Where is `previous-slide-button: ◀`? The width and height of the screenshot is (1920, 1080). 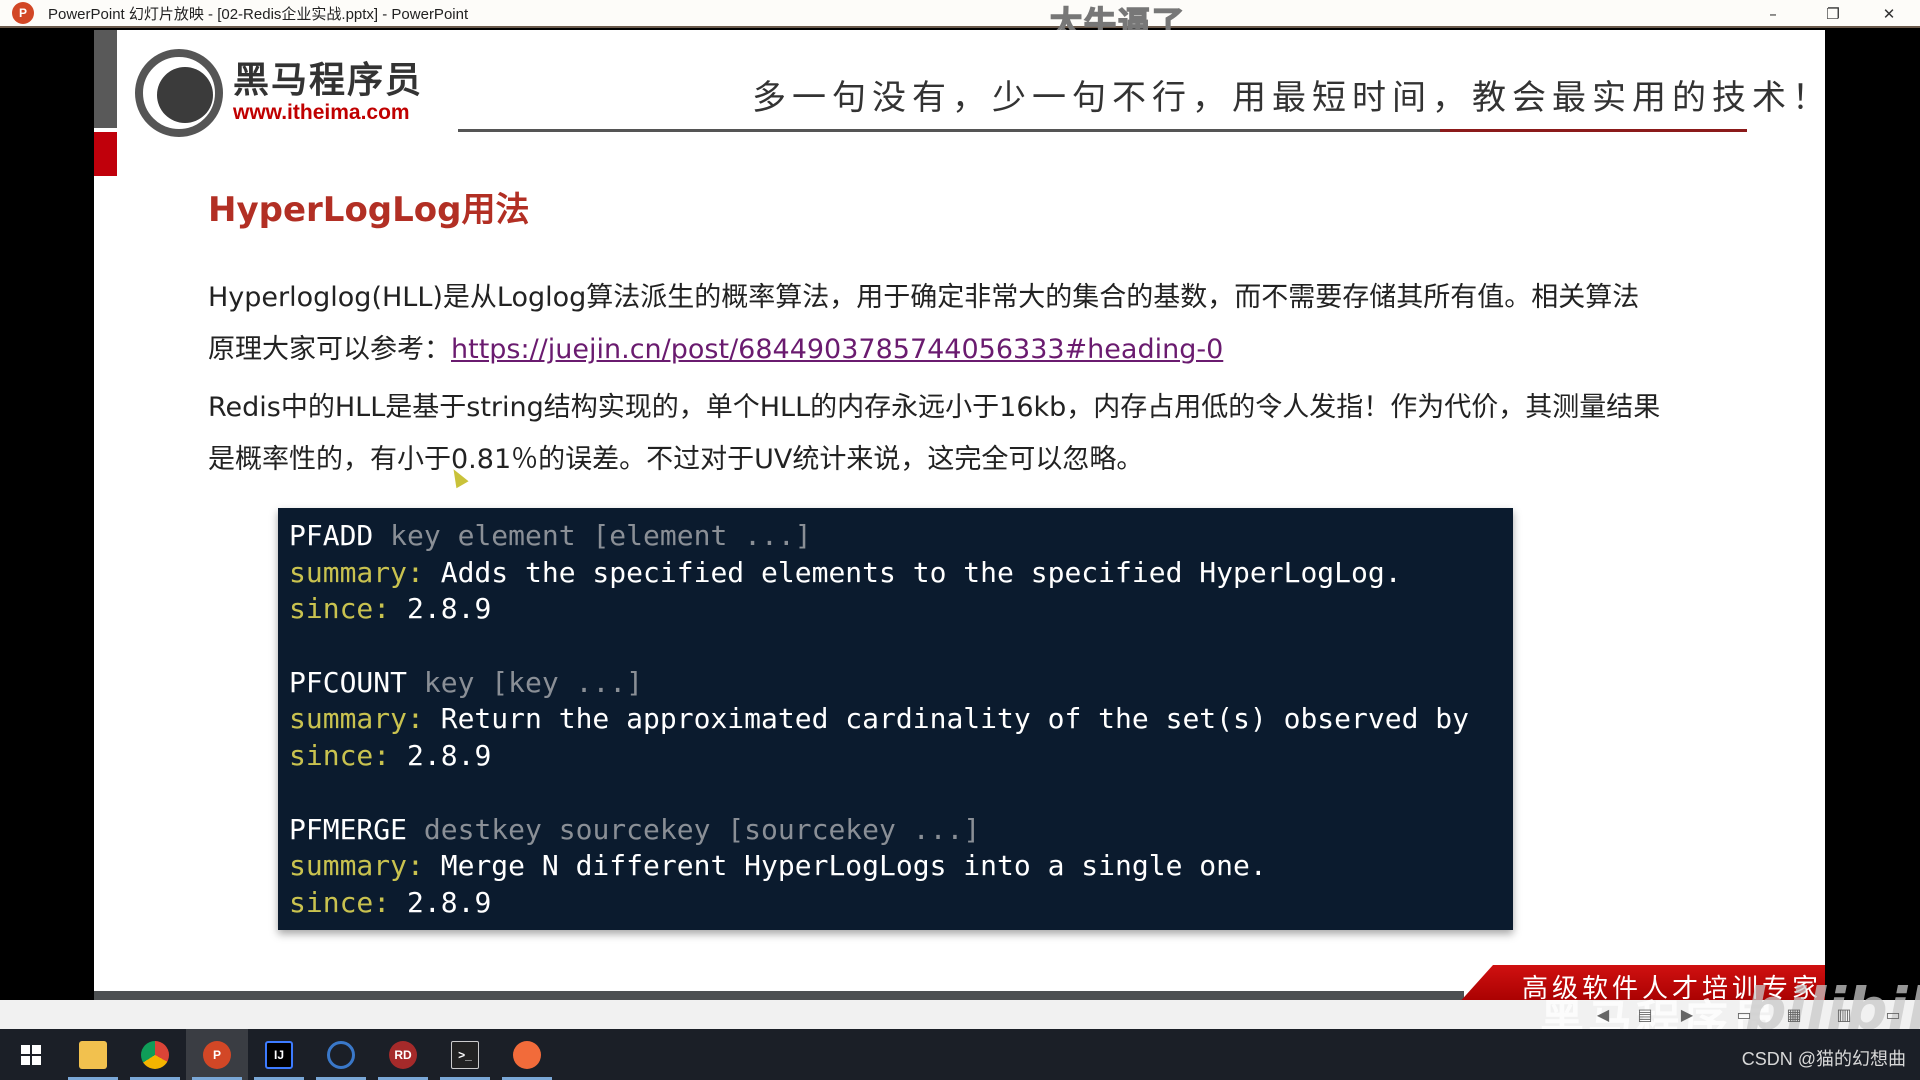
previous-slide-button: ◀ is located at coordinates (1603, 1014).